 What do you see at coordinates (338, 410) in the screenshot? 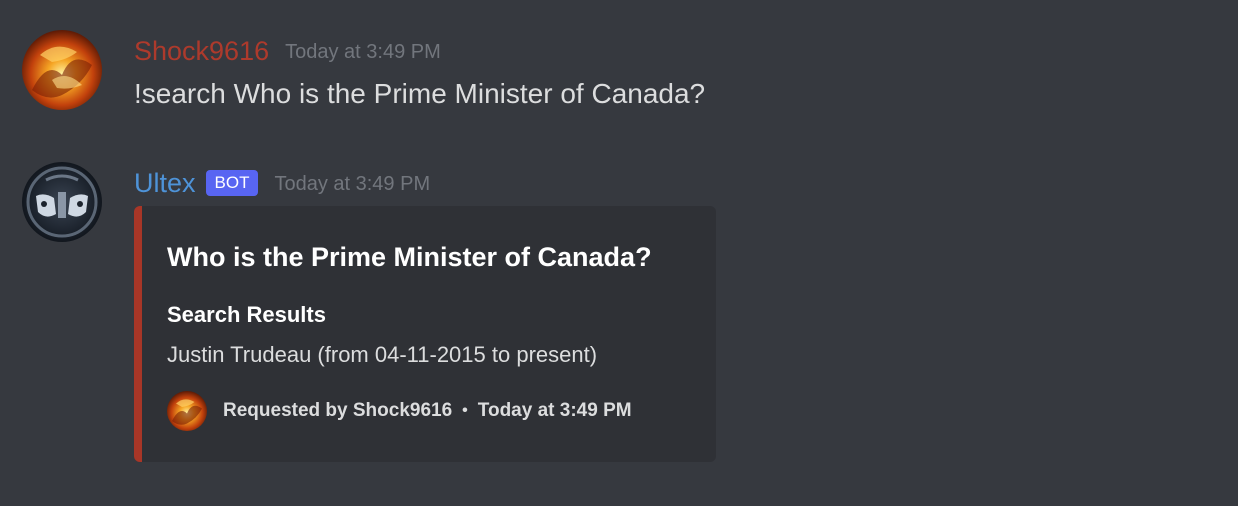
I see `footer-requested-by: Requested by Shock9616` at bounding box center [338, 410].